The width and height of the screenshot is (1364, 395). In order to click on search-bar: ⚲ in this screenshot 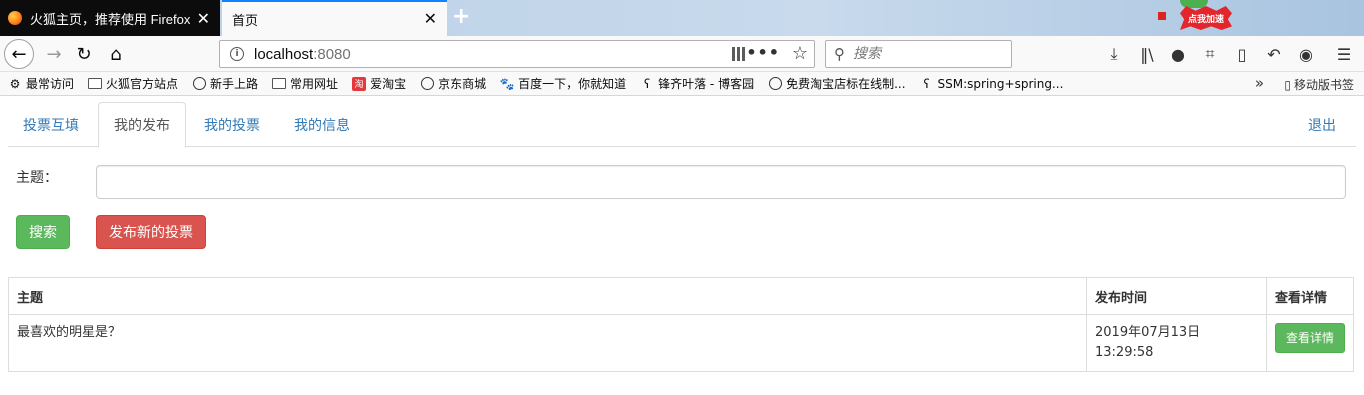, I will do `click(918, 54)`.